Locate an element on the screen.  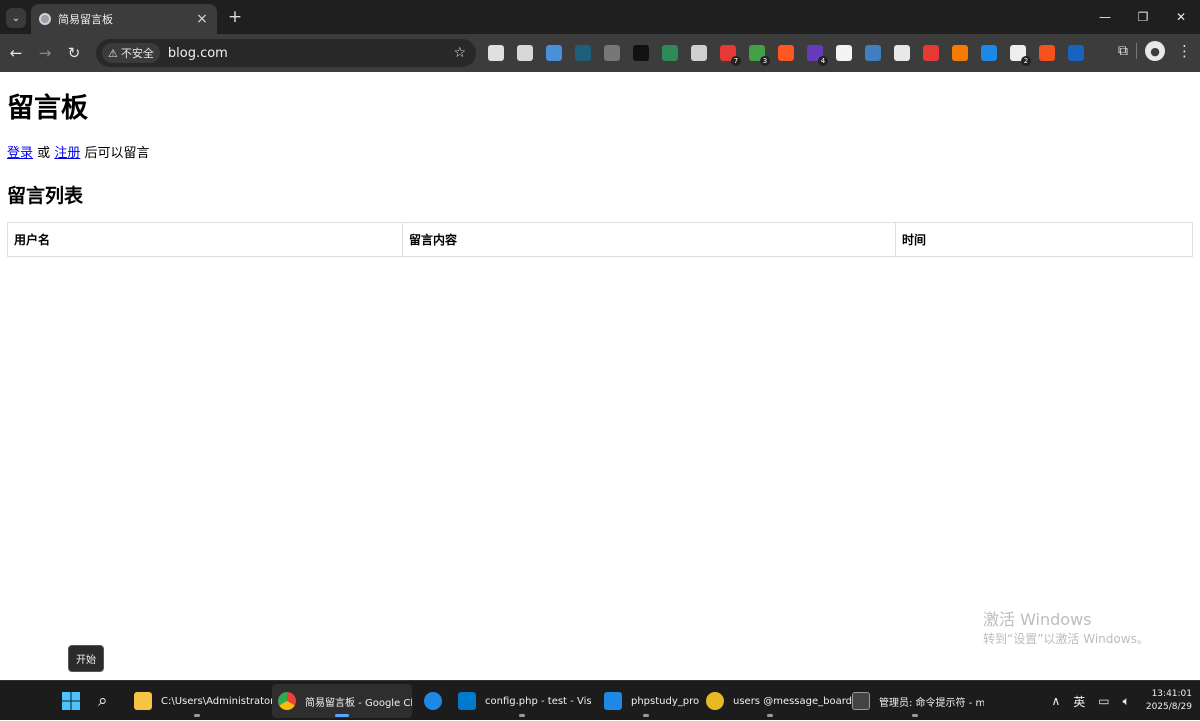
ext-7-icon is located at coordinates (670, 53).